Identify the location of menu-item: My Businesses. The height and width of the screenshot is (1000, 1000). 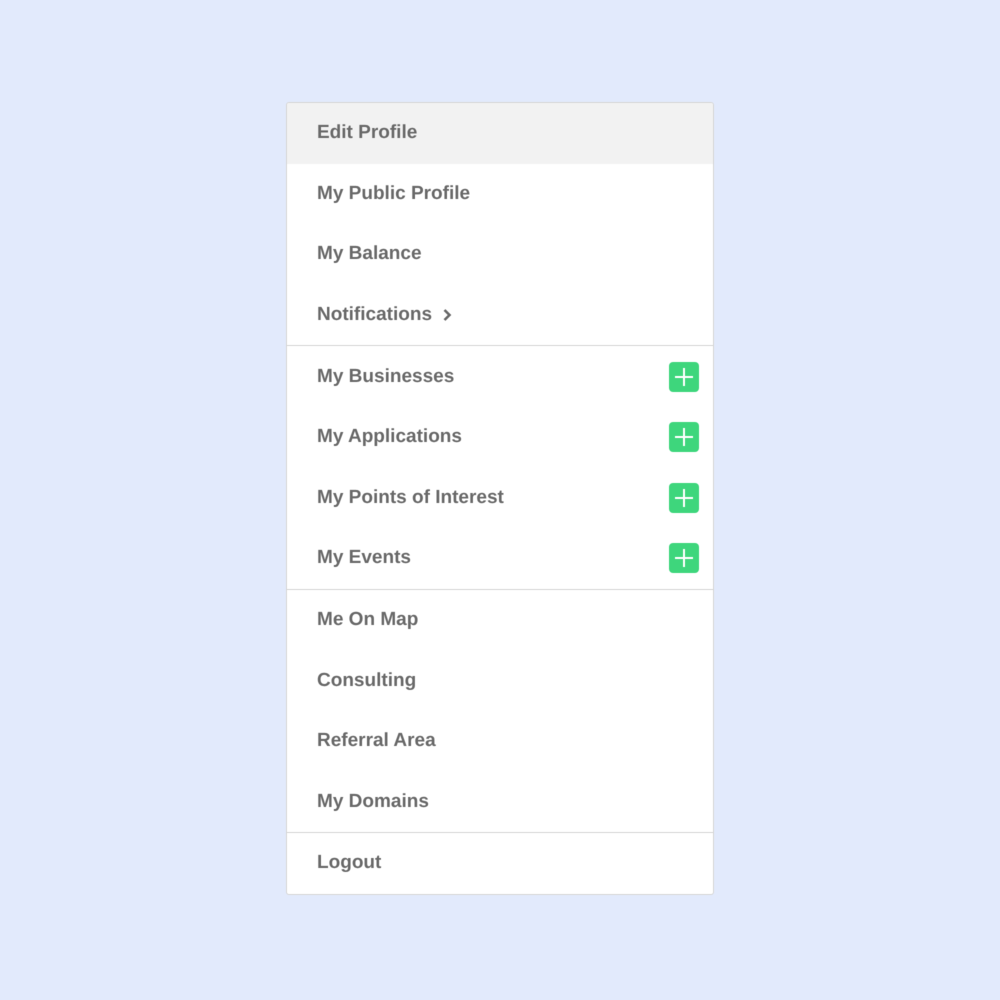
(500, 376).